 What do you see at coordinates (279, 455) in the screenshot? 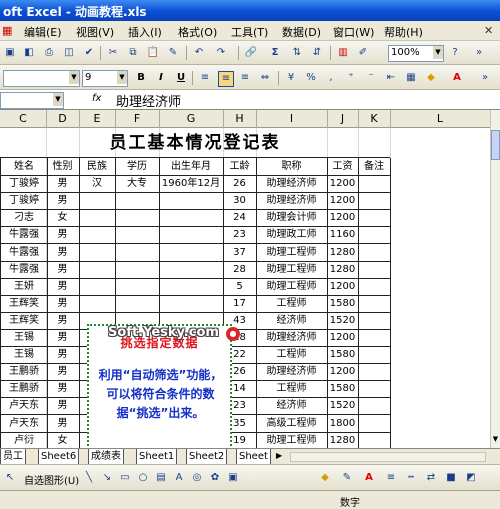
I see `tab-scroll-right-icon: ▶` at bounding box center [279, 455].